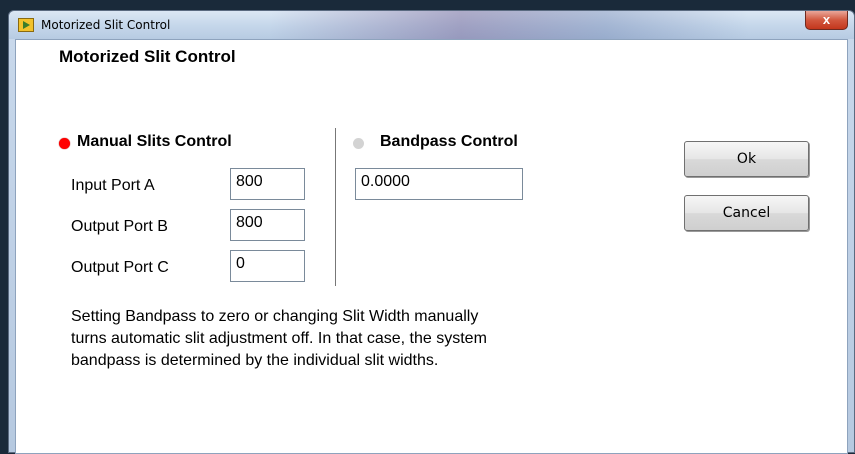 The height and width of the screenshot is (454, 855). Describe the element at coordinates (267, 266) in the screenshot. I see `output-port-c-field: 0` at that location.